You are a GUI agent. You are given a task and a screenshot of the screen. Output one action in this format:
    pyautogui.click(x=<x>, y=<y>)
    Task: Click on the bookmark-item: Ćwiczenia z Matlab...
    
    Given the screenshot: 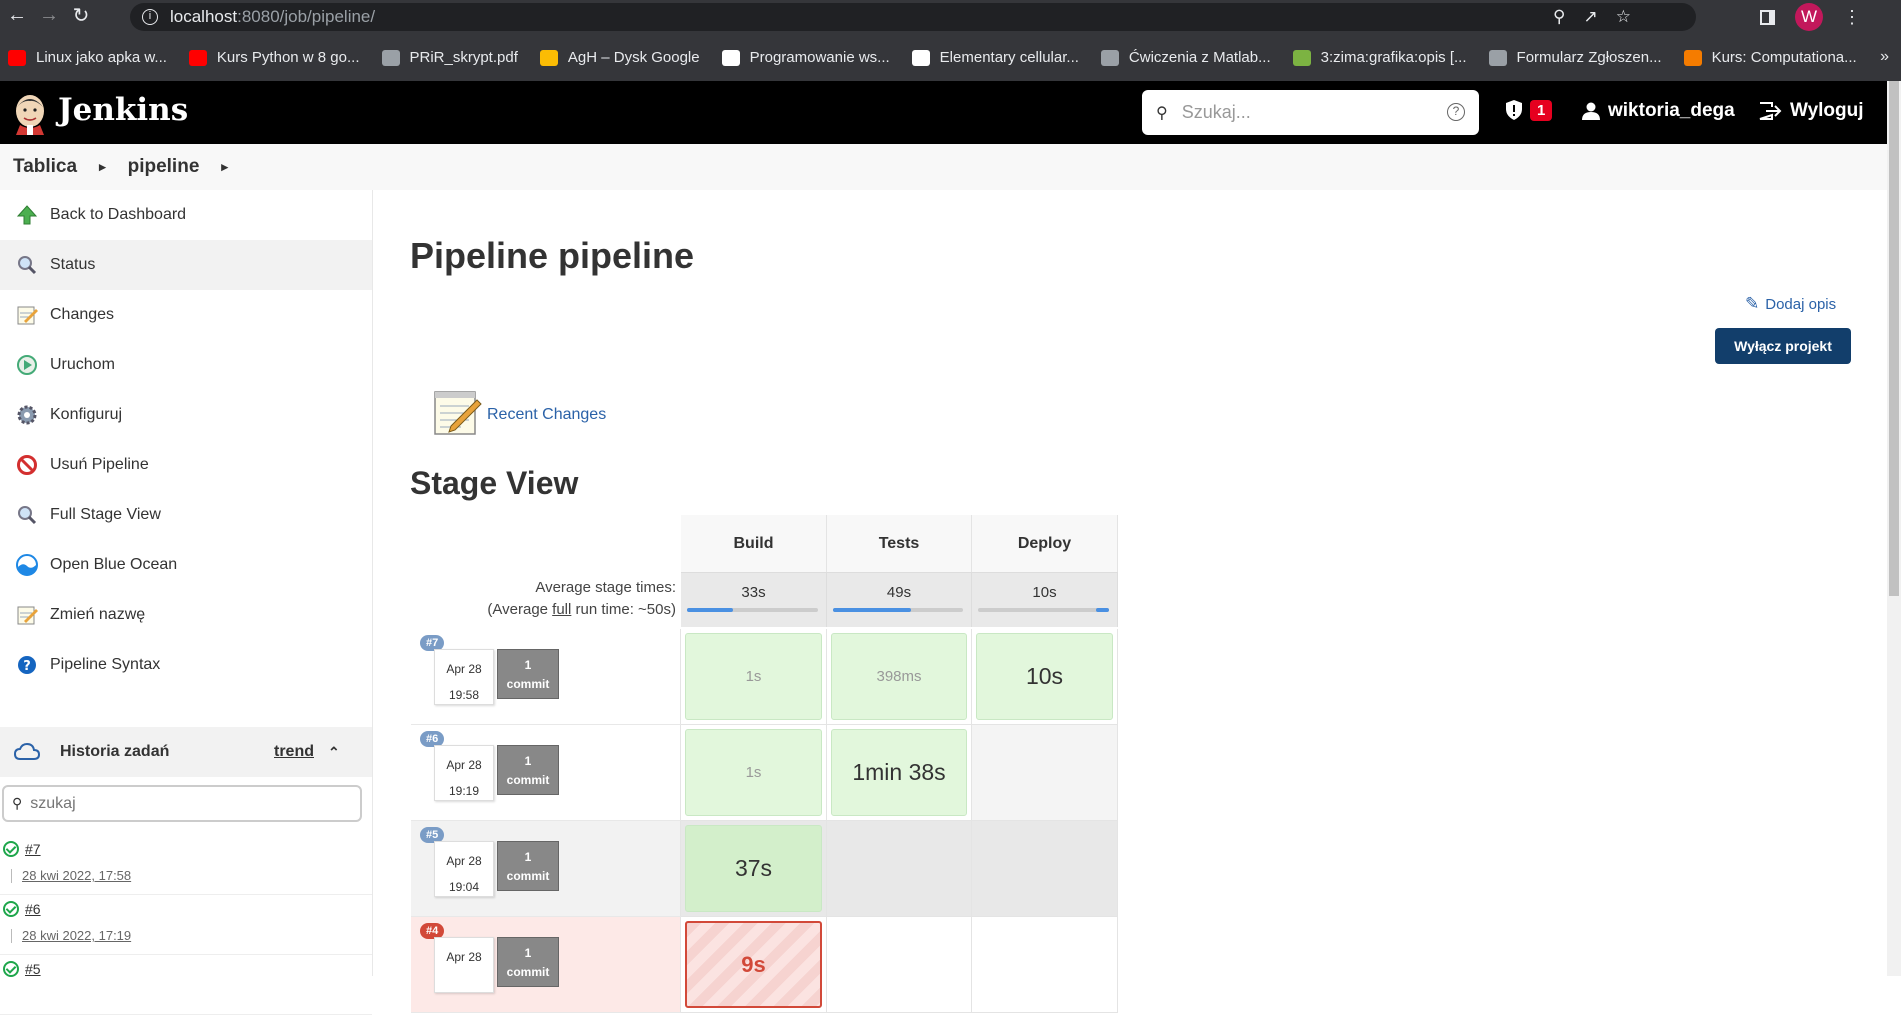 What is the action you would take?
    pyautogui.click(x=1185, y=57)
    